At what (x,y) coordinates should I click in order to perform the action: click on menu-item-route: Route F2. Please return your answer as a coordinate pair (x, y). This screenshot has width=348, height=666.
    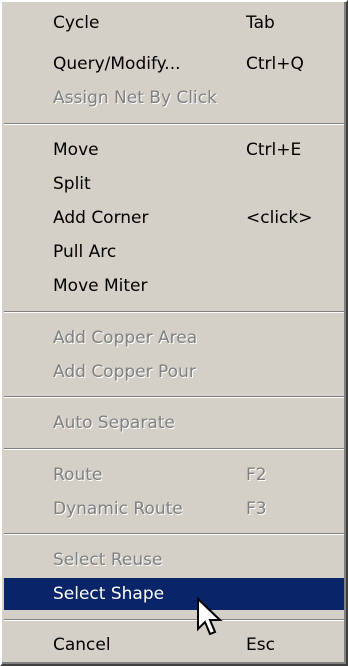
    Looking at the image, I should click on (174, 475).